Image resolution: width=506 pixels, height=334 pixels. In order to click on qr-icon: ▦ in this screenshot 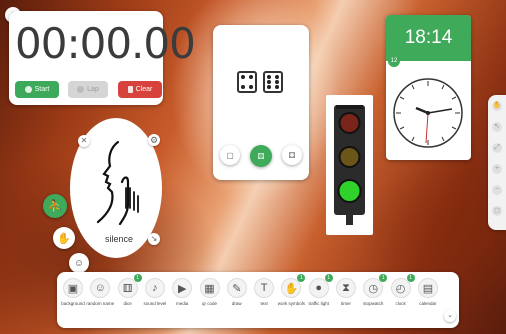, I will do `click(209, 288)`.